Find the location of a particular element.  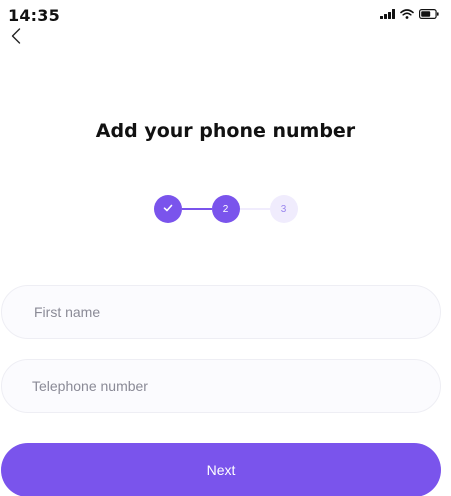

battery-icon is located at coordinates (429, 14).